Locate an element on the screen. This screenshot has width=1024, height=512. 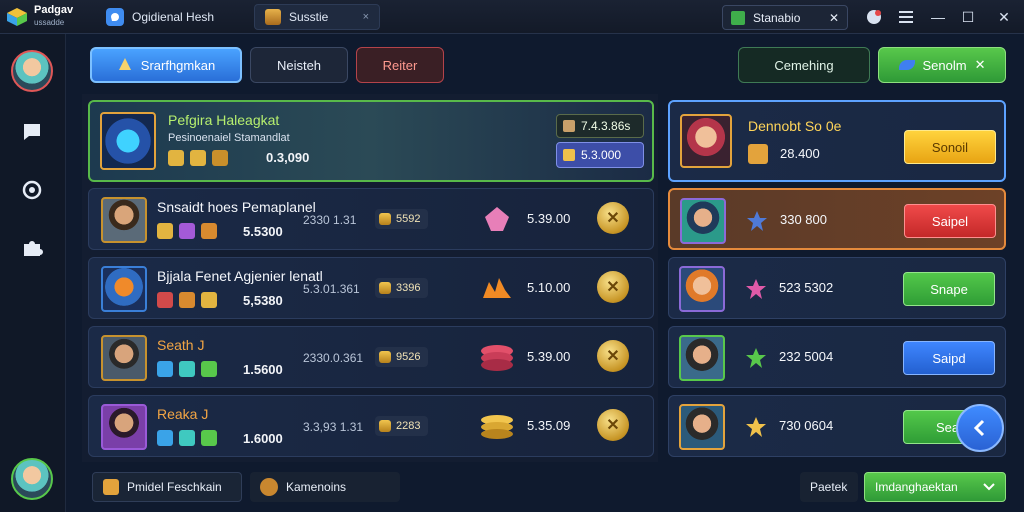
right-card: 523 5302 Snape is located at coordinates (837, 288).